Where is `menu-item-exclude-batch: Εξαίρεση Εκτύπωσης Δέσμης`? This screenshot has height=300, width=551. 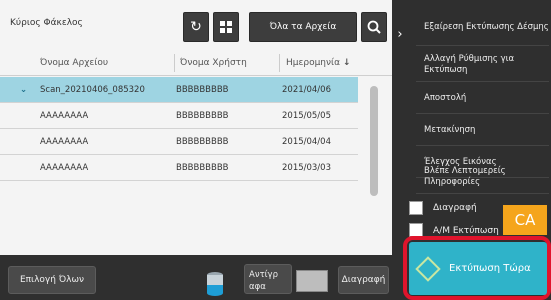
menu-item-exclude-batch: Εξαίρεση Εκτύπωσης Δέσμης is located at coordinates (482, 28).